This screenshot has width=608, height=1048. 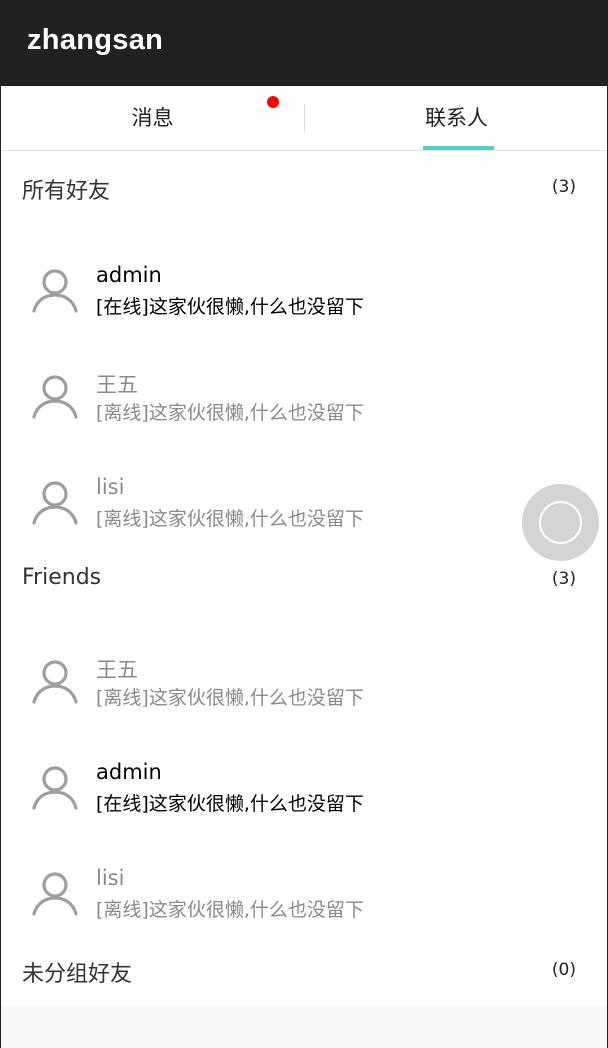 What do you see at coordinates (66, 191) in the screenshot?
I see `group-name: 所有好友` at bounding box center [66, 191].